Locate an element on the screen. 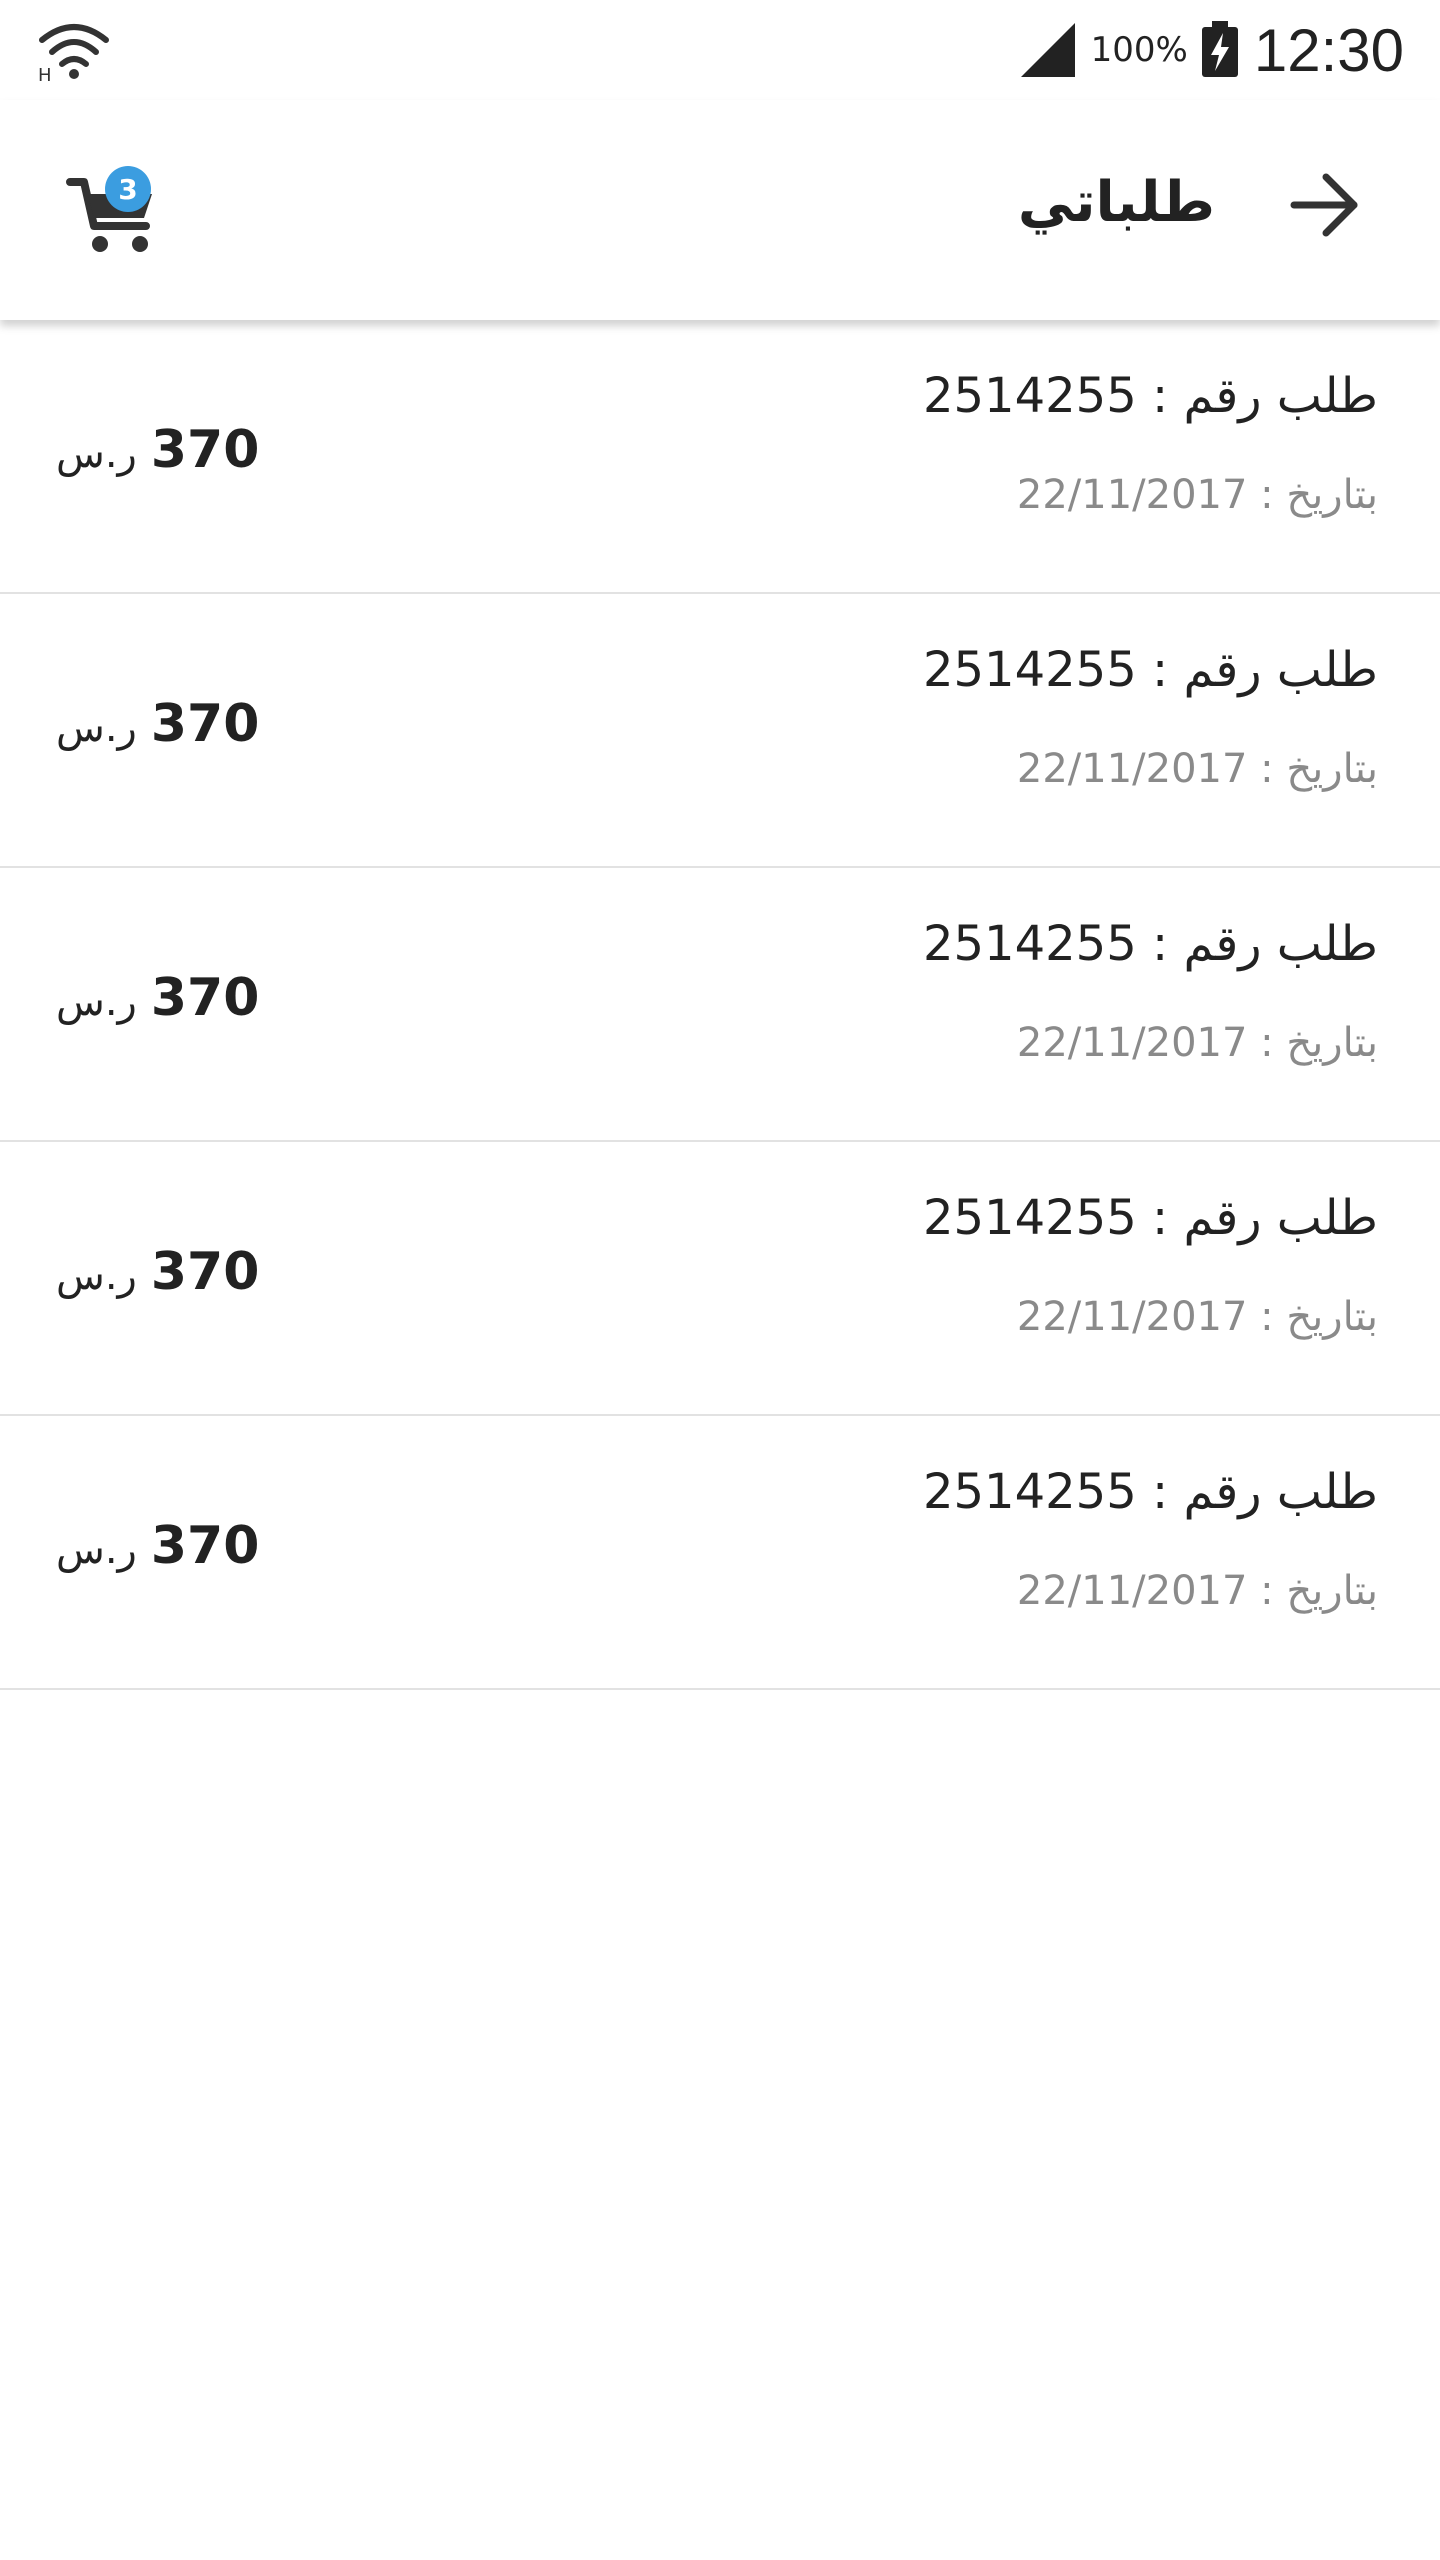  arrow-right-icon is located at coordinates (1325, 205).